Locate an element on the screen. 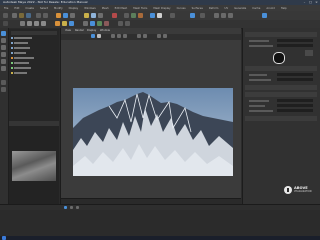  menu-generate: Generate is located at coordinates (240, 8).